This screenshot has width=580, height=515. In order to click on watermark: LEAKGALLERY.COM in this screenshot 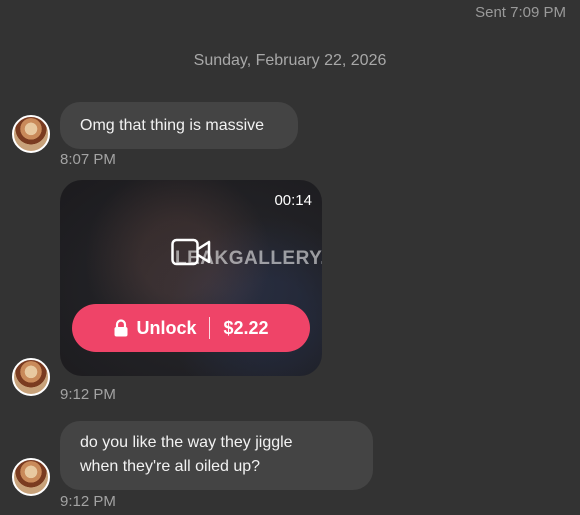, I will do `click(248, 258)`.